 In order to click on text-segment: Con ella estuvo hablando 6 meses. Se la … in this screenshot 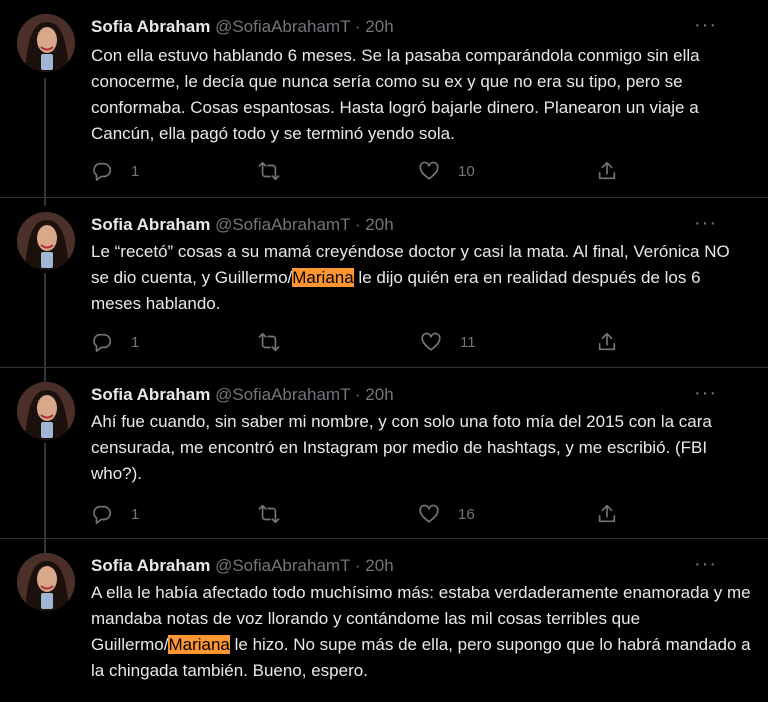, I will do `click(395, 94)`.